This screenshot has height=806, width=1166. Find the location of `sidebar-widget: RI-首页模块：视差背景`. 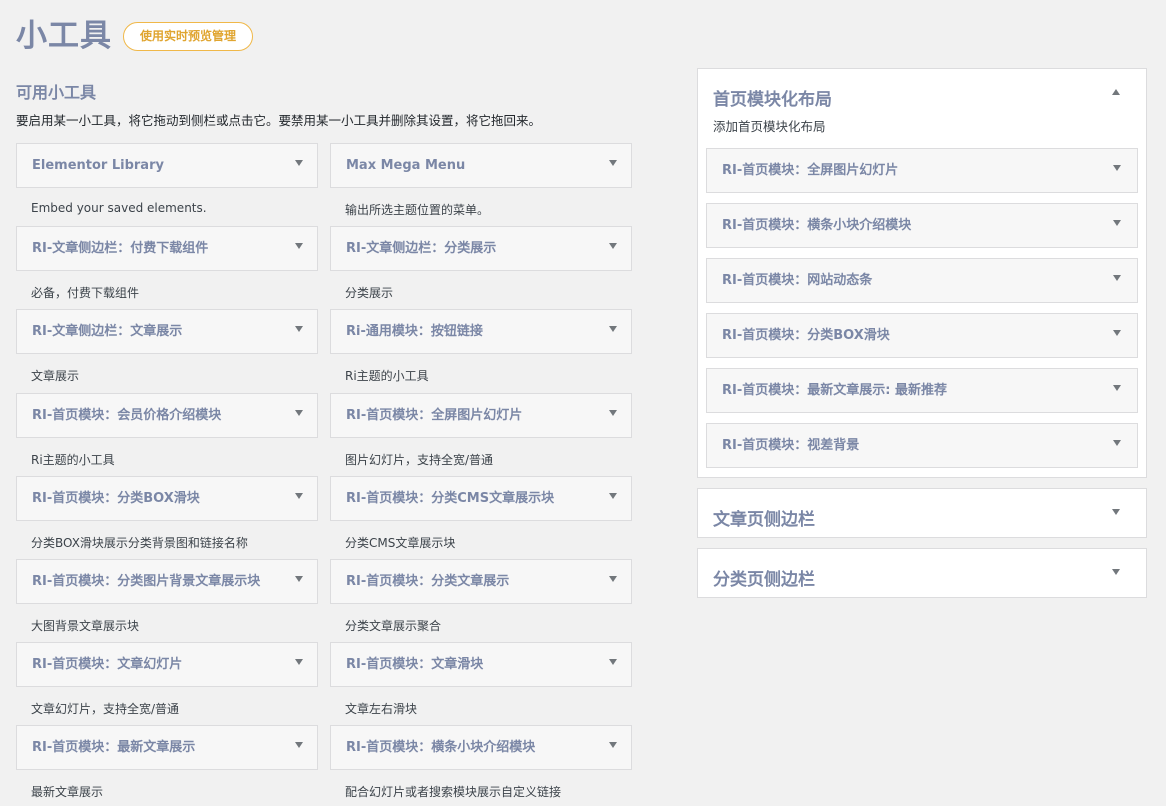

sidebar-widget: RI-首页模块：视差背景 is located at coordinates (922, 445).